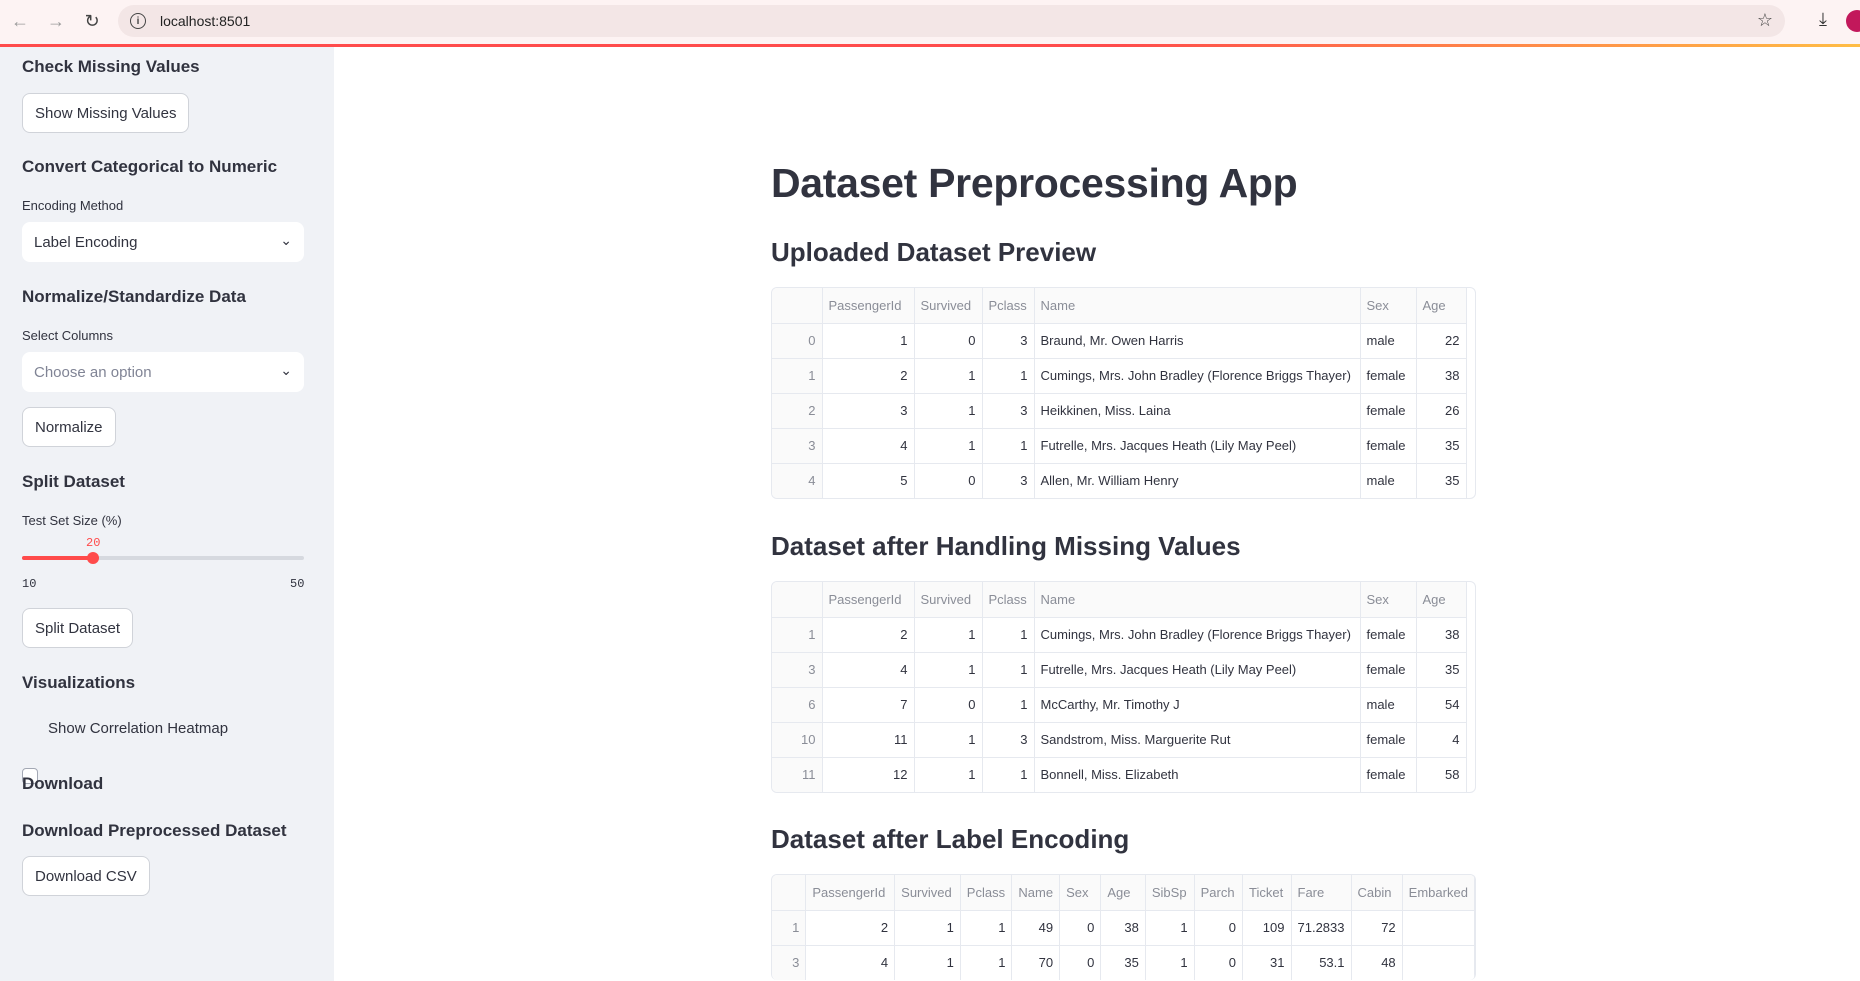 Image resolution: width=1860 pixels, height=981 pixels. I want to click on row-index-cell: 11, so click(797, 774).